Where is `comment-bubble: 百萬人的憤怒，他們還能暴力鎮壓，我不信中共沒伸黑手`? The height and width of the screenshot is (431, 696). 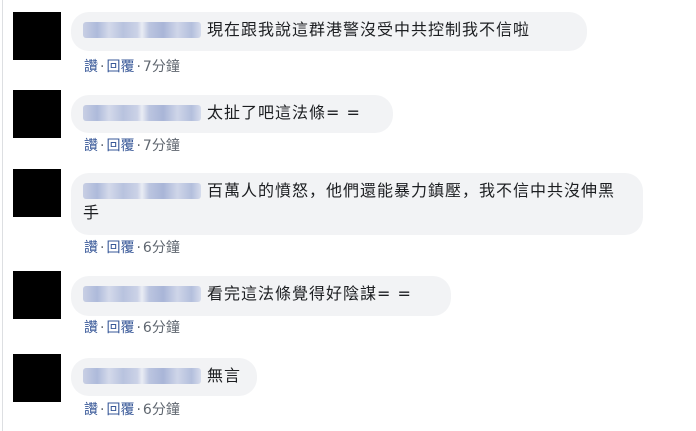 comment-bubble: 百萬人的憤怒，他們還能暴力鎮壓，我不信中共沒伸黑手 is located at coordinates (357, 204).